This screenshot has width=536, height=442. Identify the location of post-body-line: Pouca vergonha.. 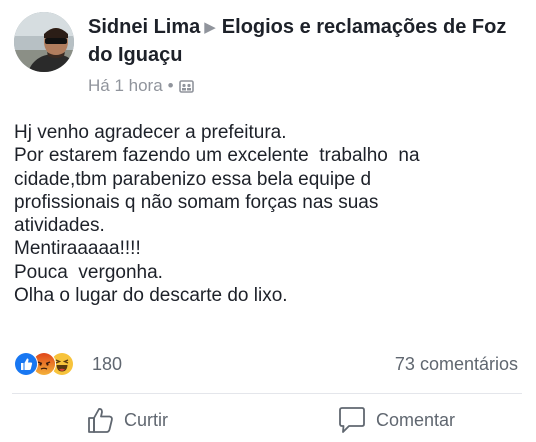
(88, 272).